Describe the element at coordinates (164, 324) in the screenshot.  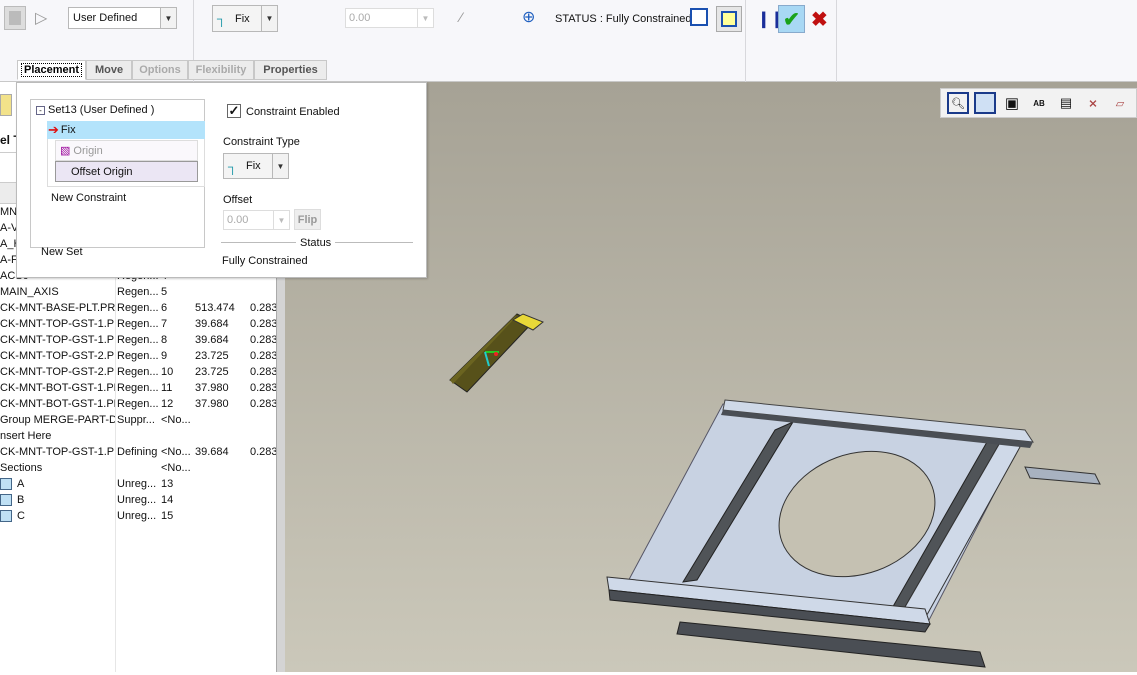
I see `tree-cell-num: 7` at that location.